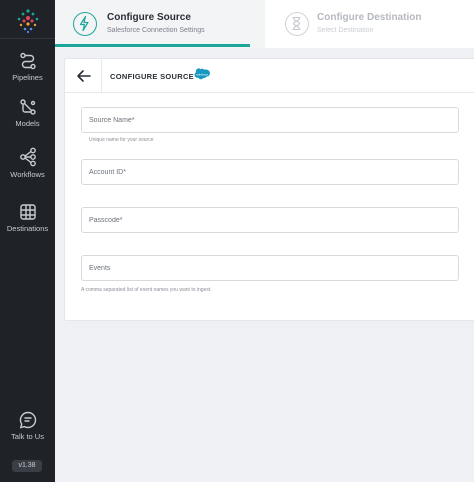  I want to click on pipelines-icon, so click(27, 61).